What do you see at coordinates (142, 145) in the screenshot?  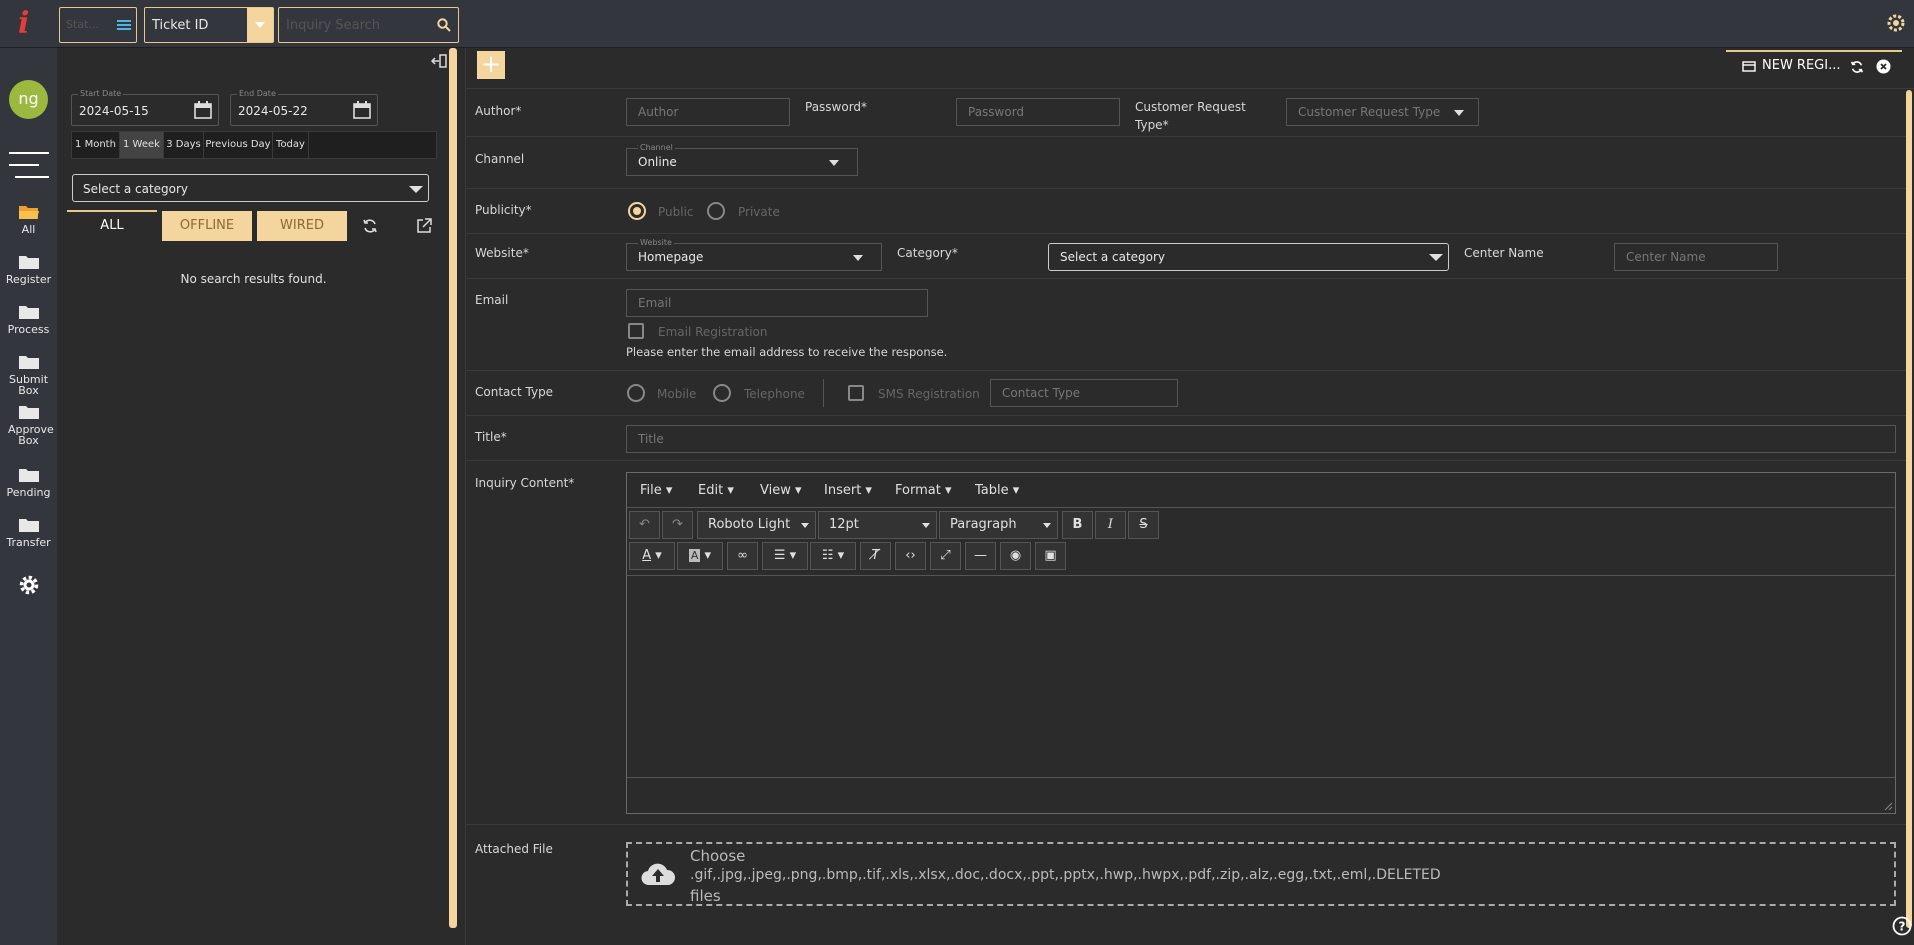 I see `range-1-week: 1 Week` at bounding box center [142, 145].